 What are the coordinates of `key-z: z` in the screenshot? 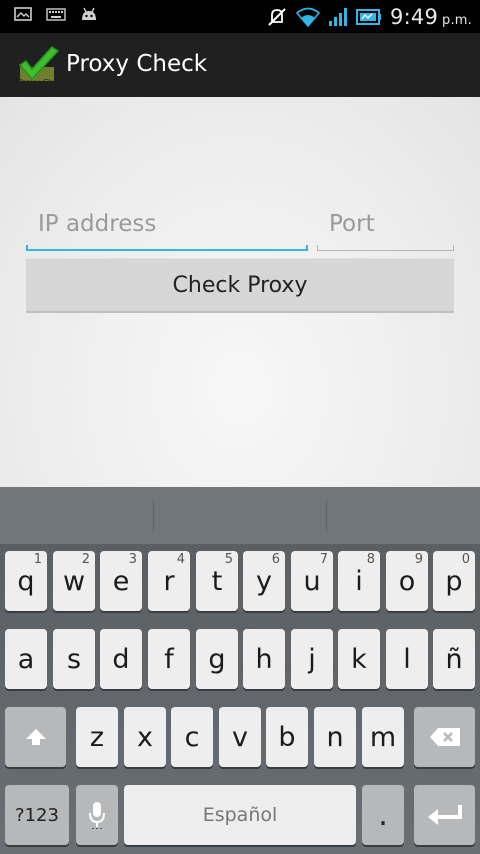 It's located at (97, 737).